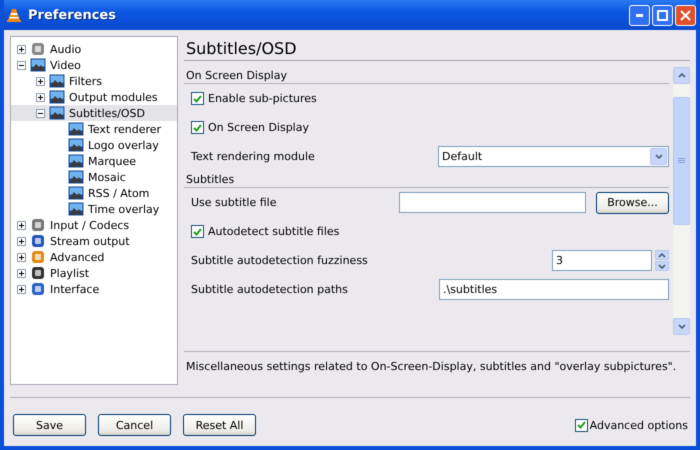  What do you see at coordinates (94, 241) in the screenshot?
I see `tree-item: Stream output` at bounding box center [94, 241].